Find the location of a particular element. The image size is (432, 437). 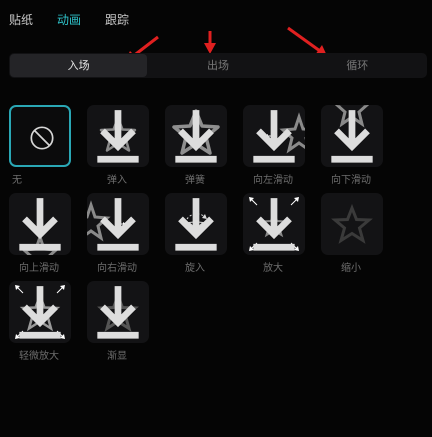

preset-spring: 弹簧 is located at coordinates (195, 146).